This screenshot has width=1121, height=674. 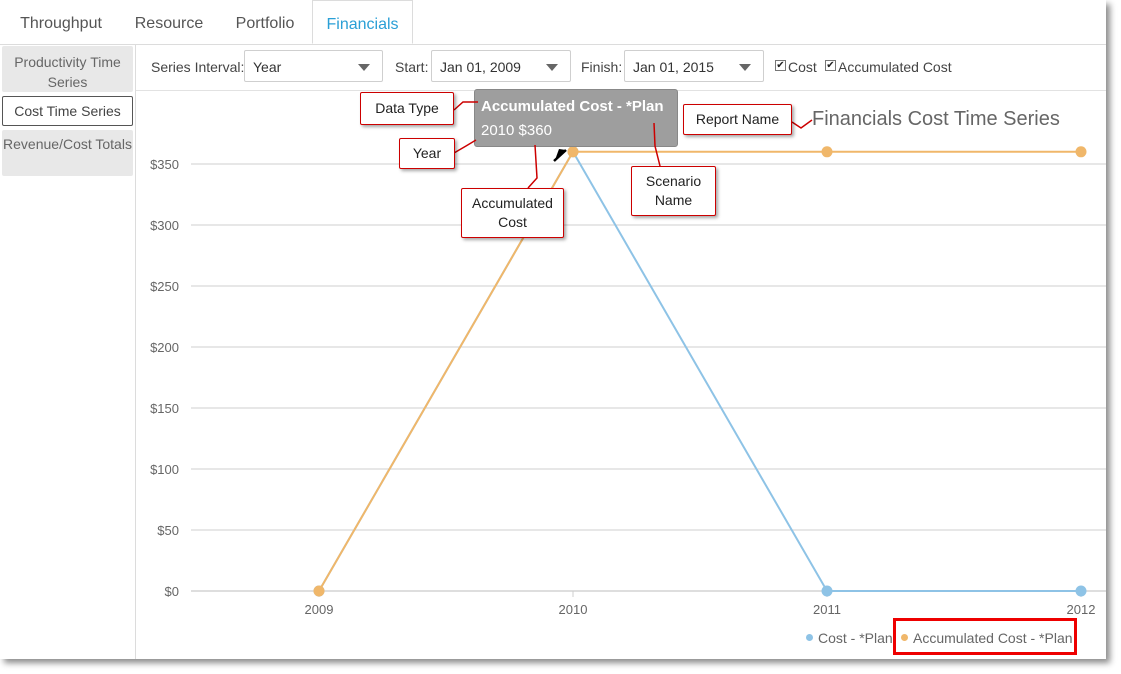 What do you see at coordinates (855, 638) in the screenshot?
I see `legend-cost: Cost - *Plan` at bounding box center [855, 638].